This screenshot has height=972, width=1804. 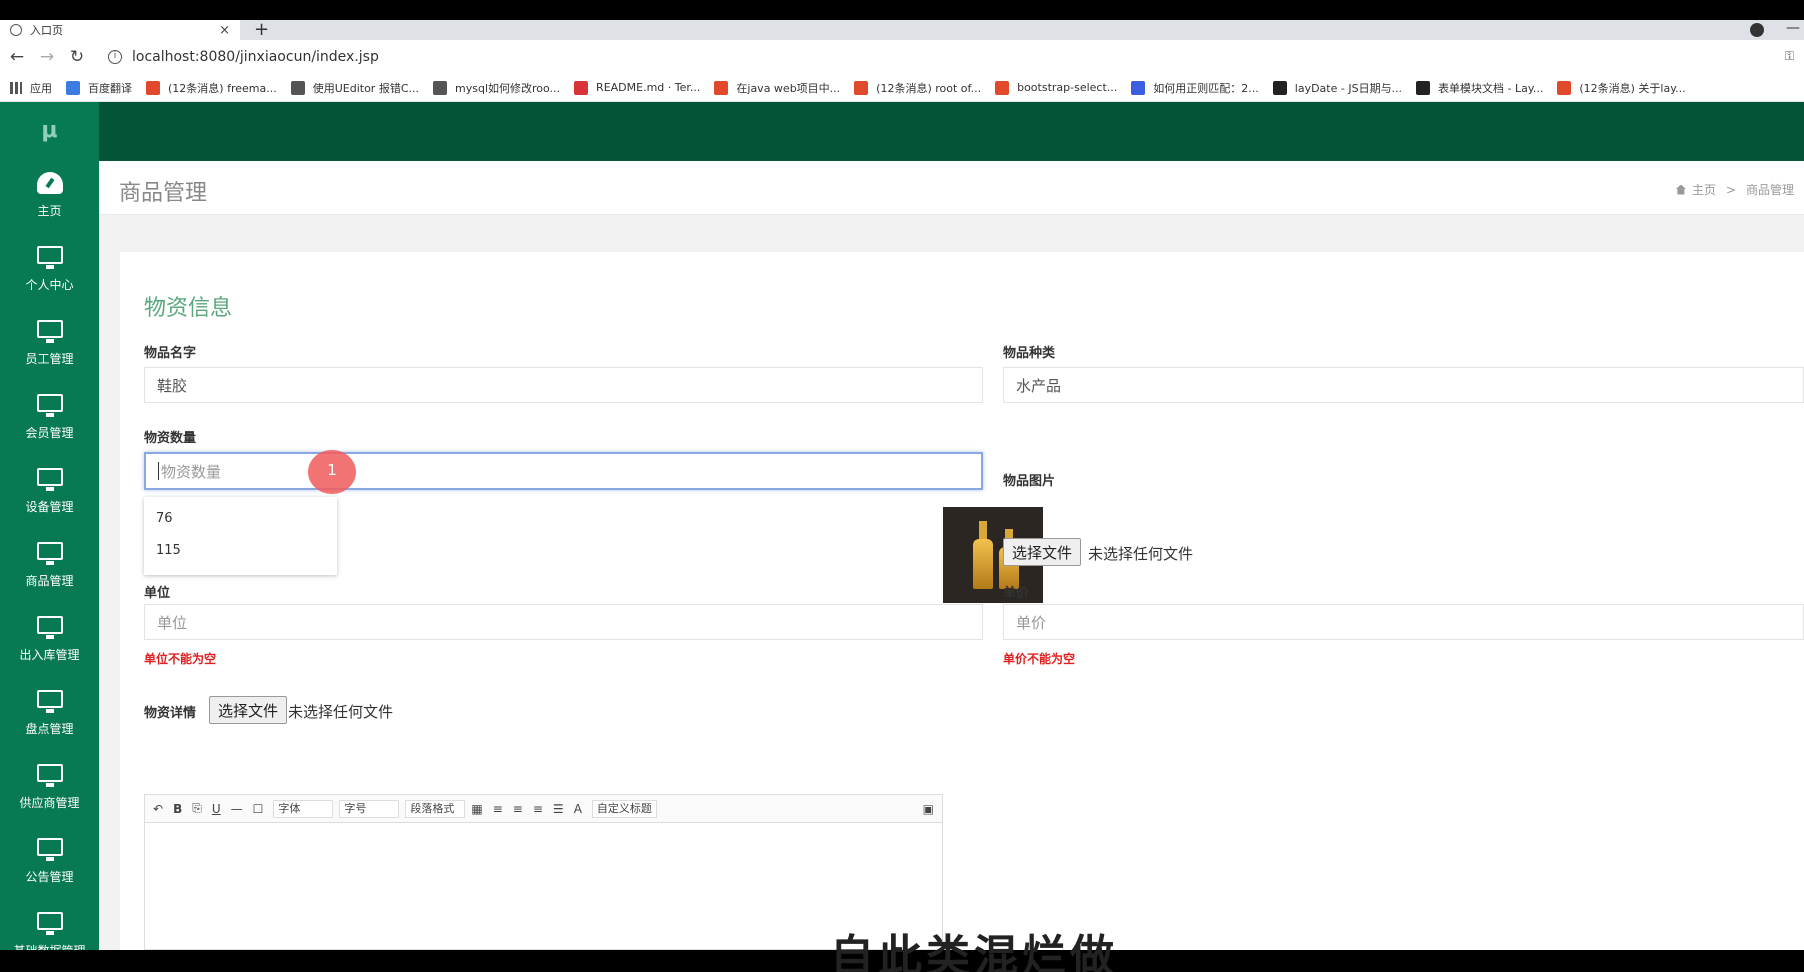 I want to click on bold-button: B, so click(x=177, y=809).